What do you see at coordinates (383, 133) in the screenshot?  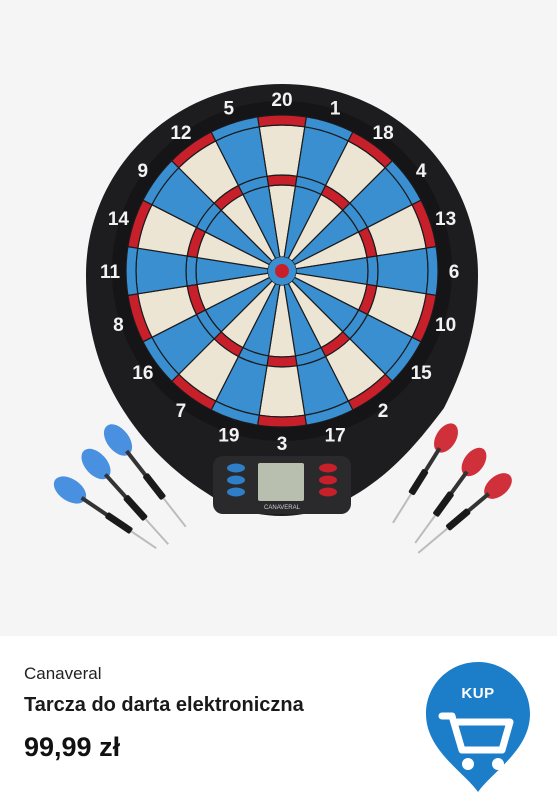 I see `board-number: 18` at bounding box center [383, 133].